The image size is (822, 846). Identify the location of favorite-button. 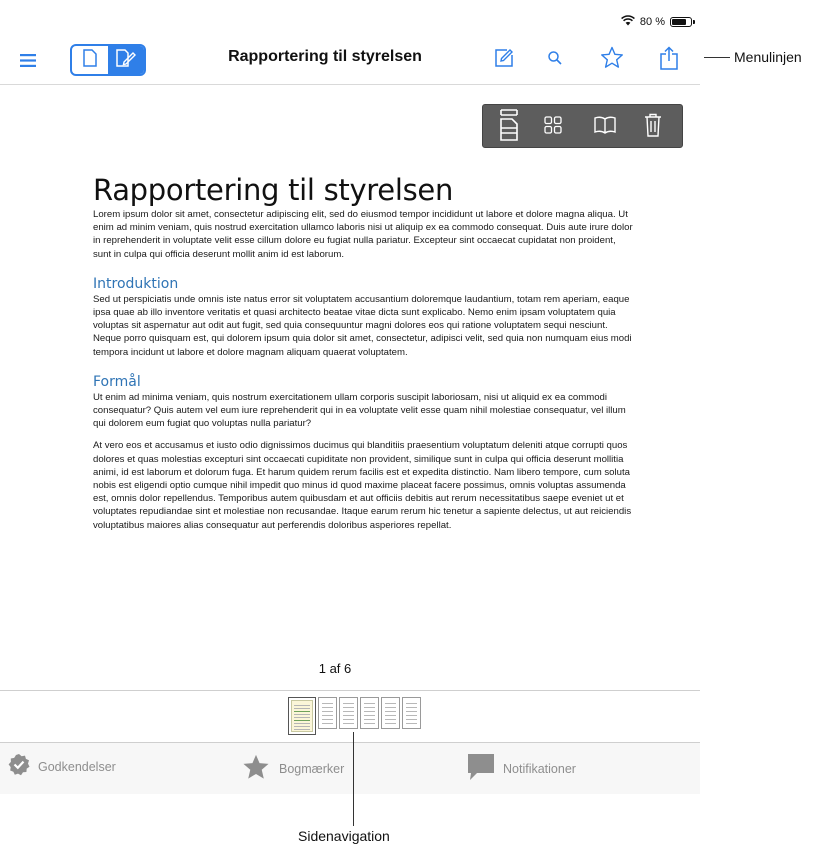
(612, 60).